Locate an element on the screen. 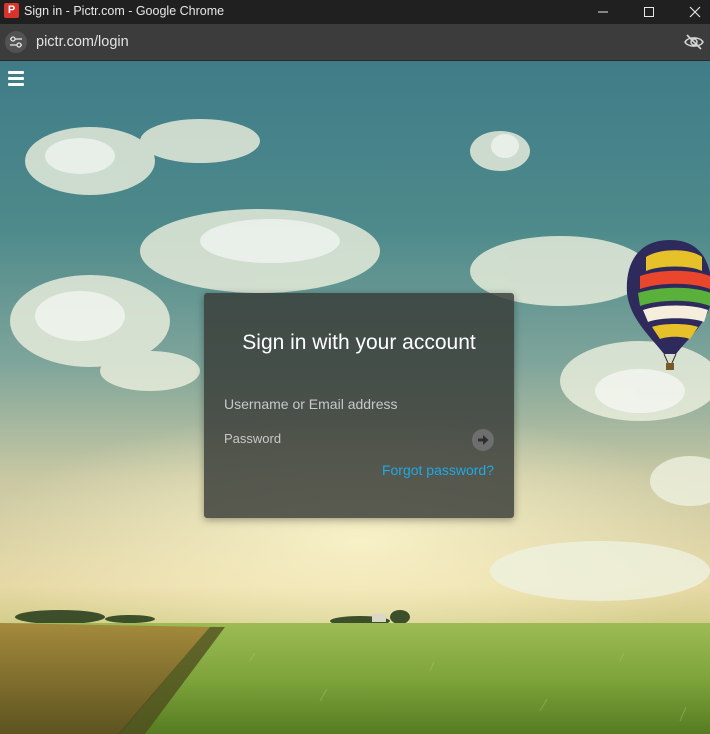  arrow-right-icon is located at coordinates (483, 440).